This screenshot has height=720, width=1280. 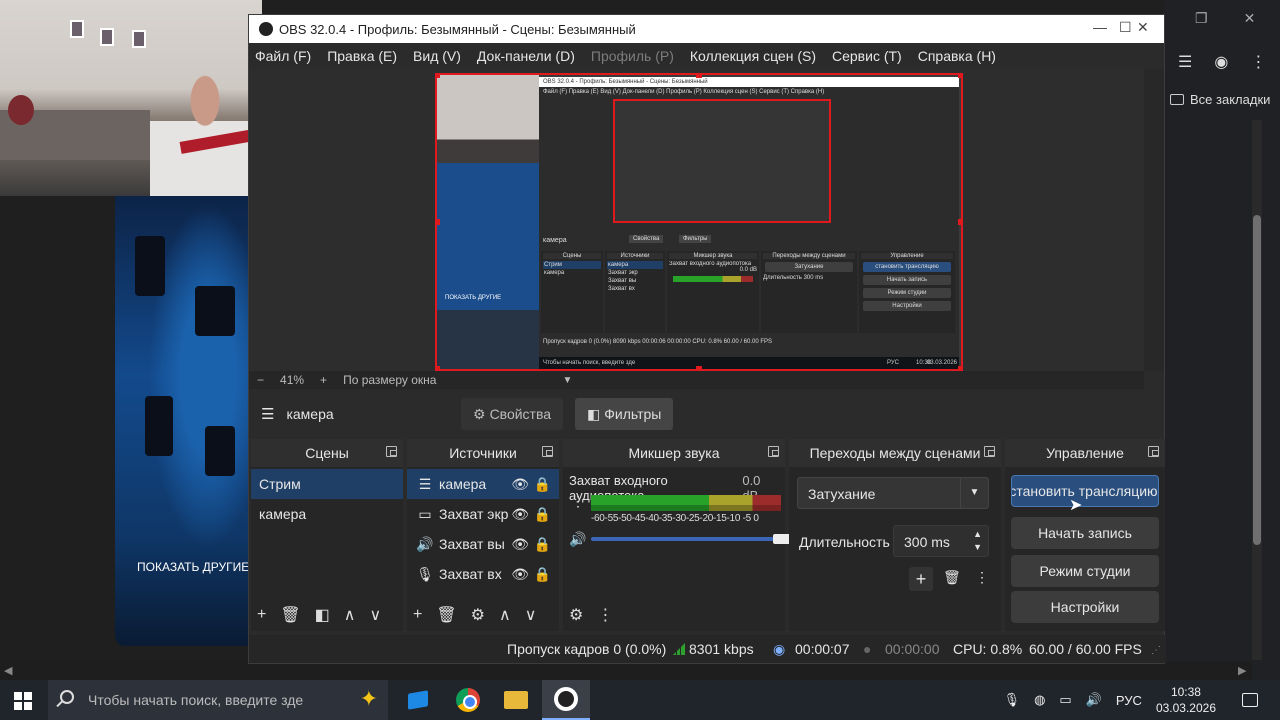 What do you see at coordinates (1065, 700) in the screenshot?
I see `network-icon: ▭` at bounding box center [1065, 700].